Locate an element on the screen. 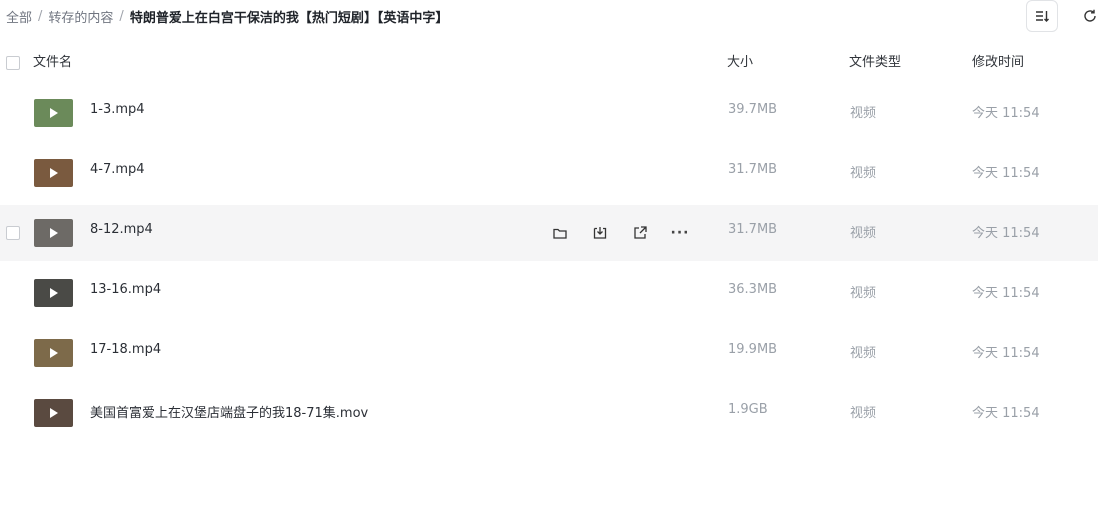 This screenshot has width=1098, height=510. table-row: 1-3.mp4 39.7MB 视频 今天 11:54 is located at coordinates (549, 113).